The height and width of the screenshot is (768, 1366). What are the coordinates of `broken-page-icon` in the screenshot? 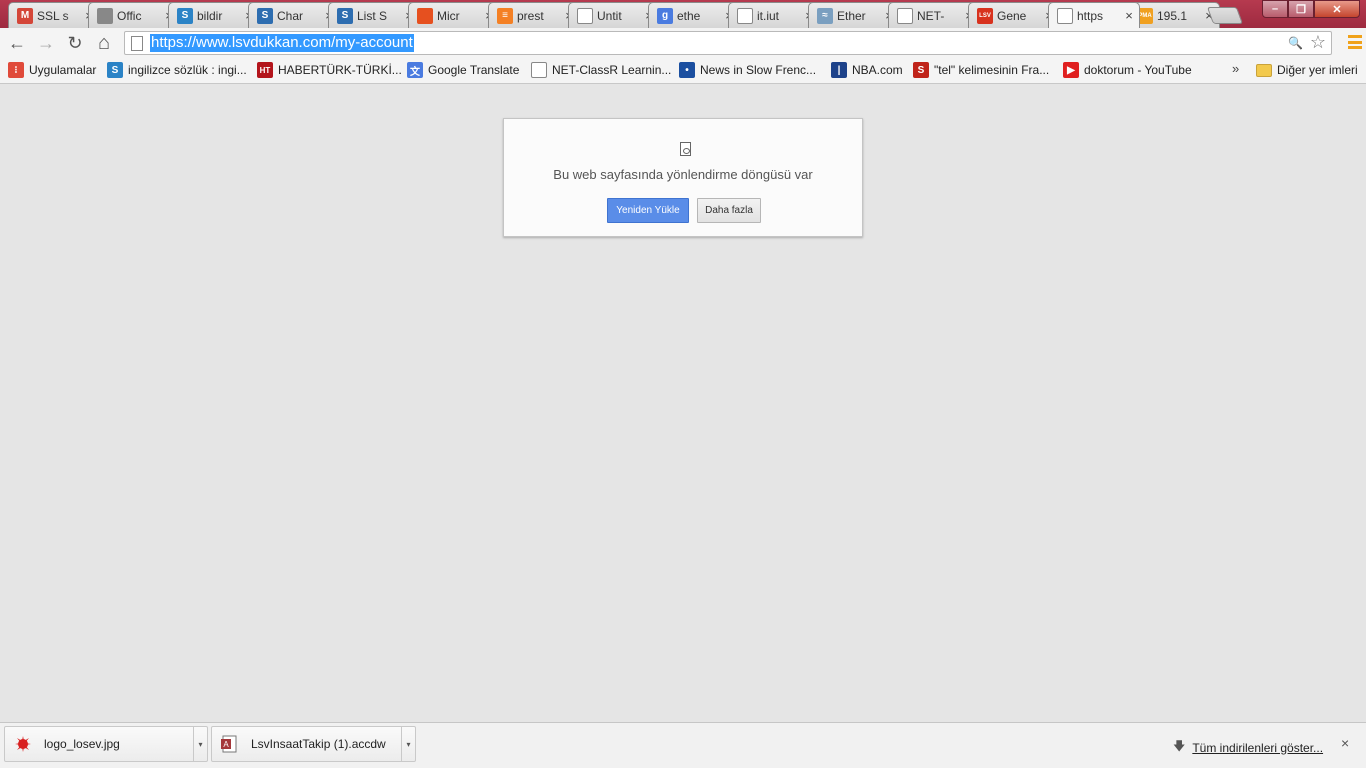 It's located at (685, 149).